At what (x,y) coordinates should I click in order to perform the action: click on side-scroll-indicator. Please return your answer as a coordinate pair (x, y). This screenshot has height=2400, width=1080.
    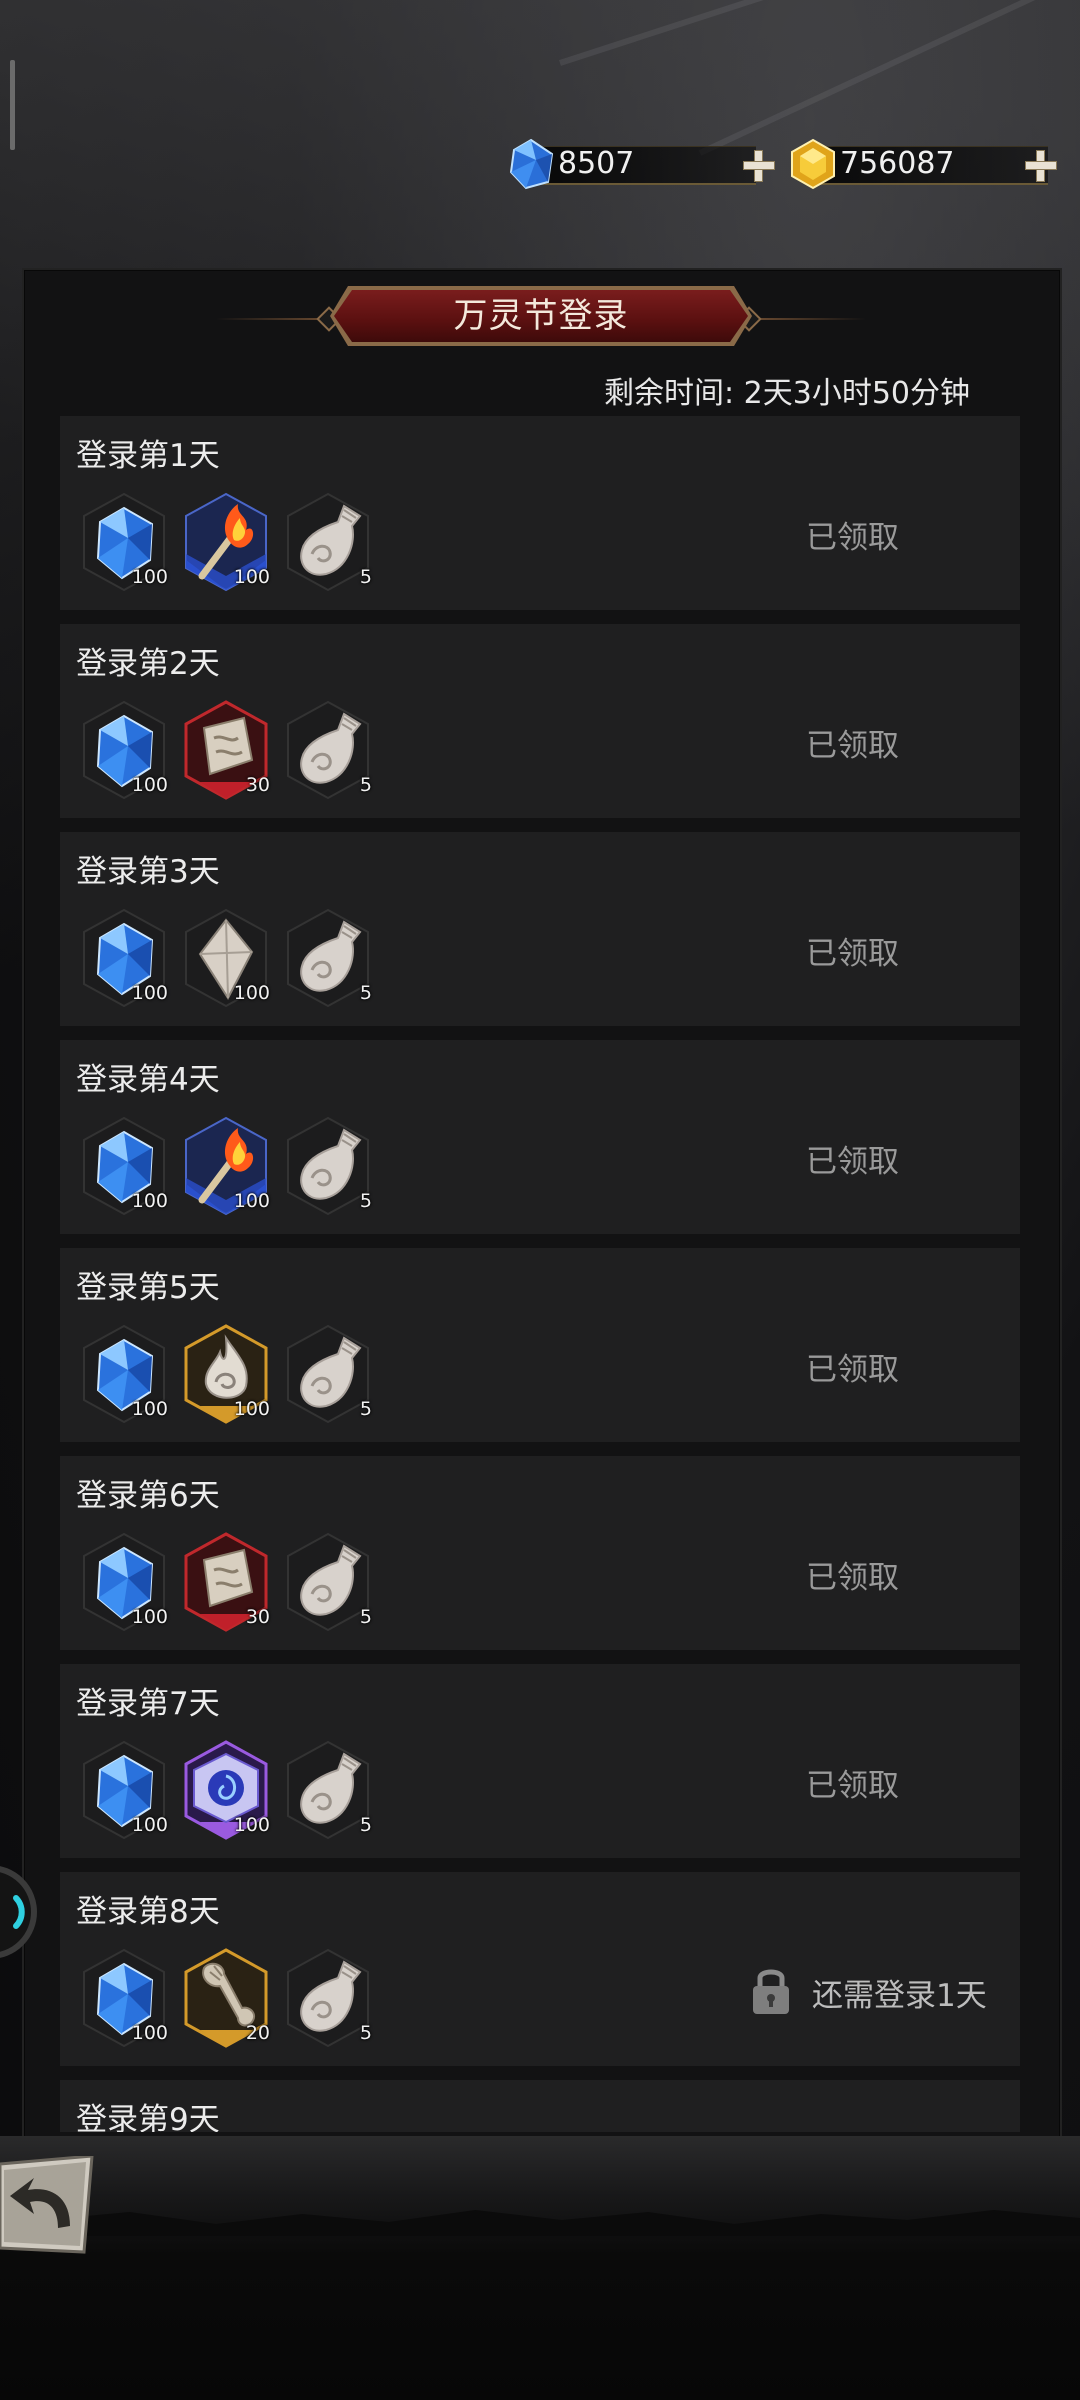
    Looking at the image, I should click on (18, 1912).